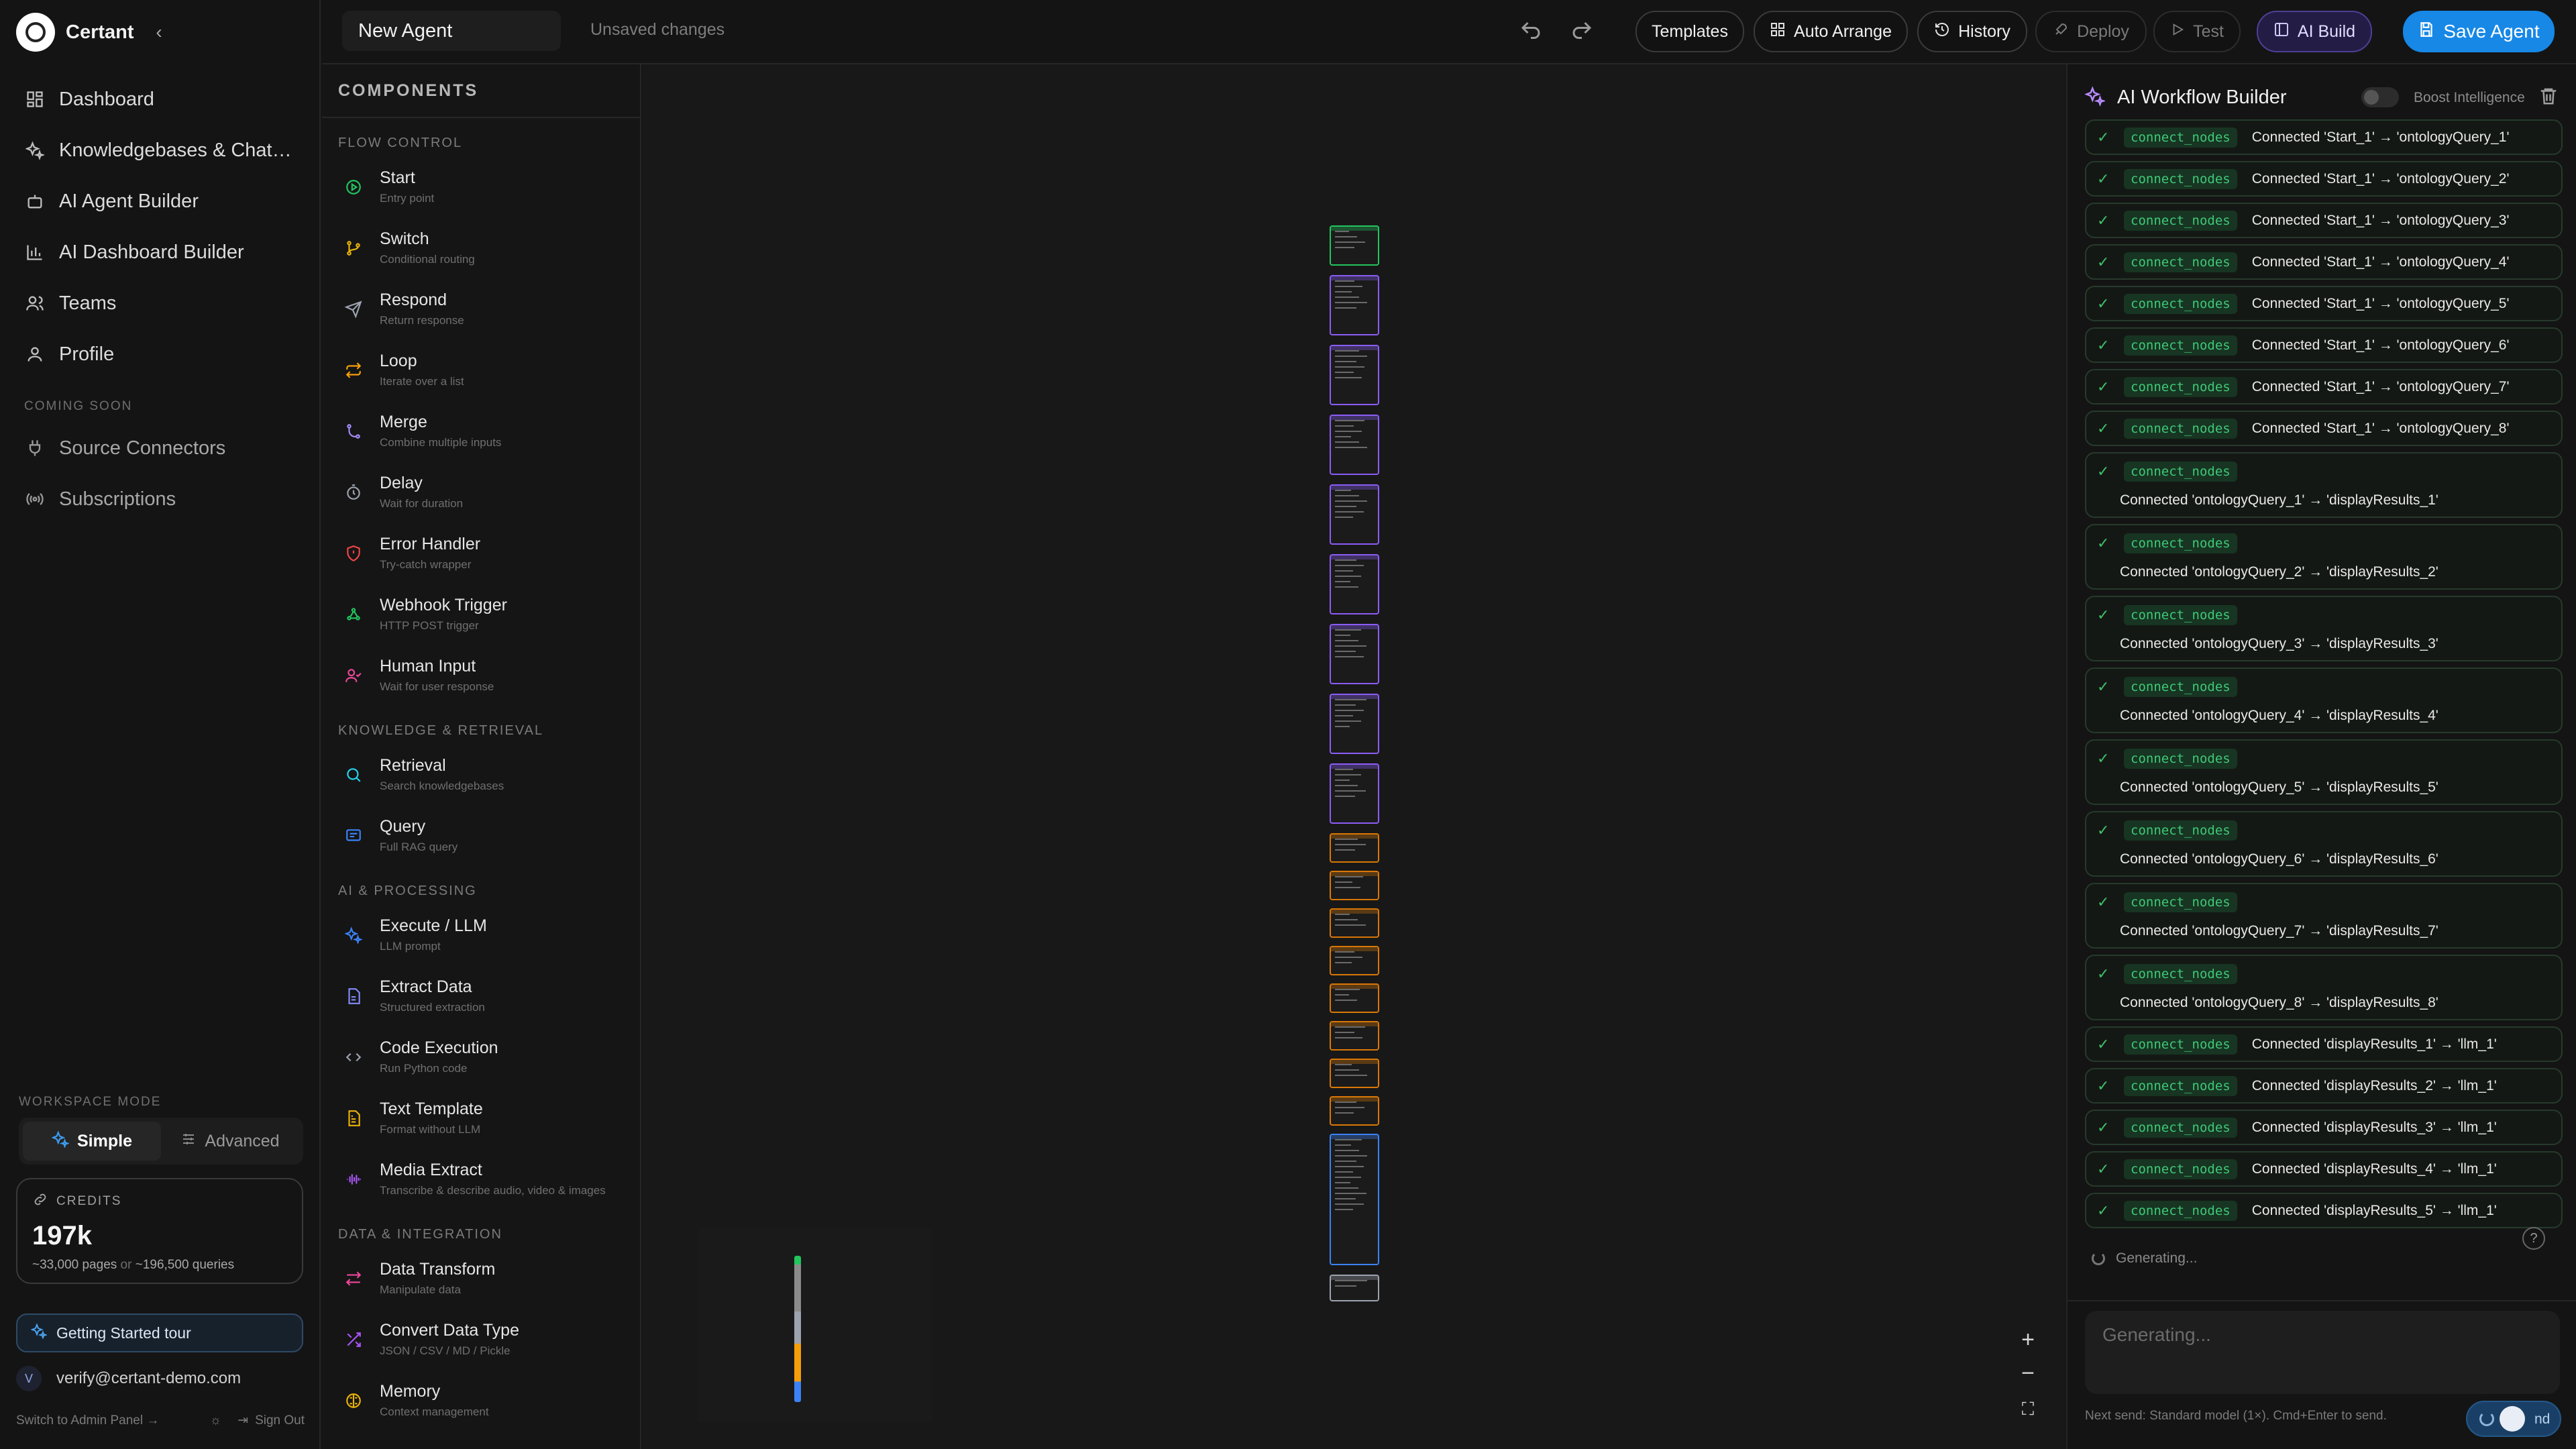 Image resolution: width=2576 pixels, height=1449 pixels. Describe the element at coordinates (432, 1007) in the screenshot. I see `component-description: Structured extraction` at that location.